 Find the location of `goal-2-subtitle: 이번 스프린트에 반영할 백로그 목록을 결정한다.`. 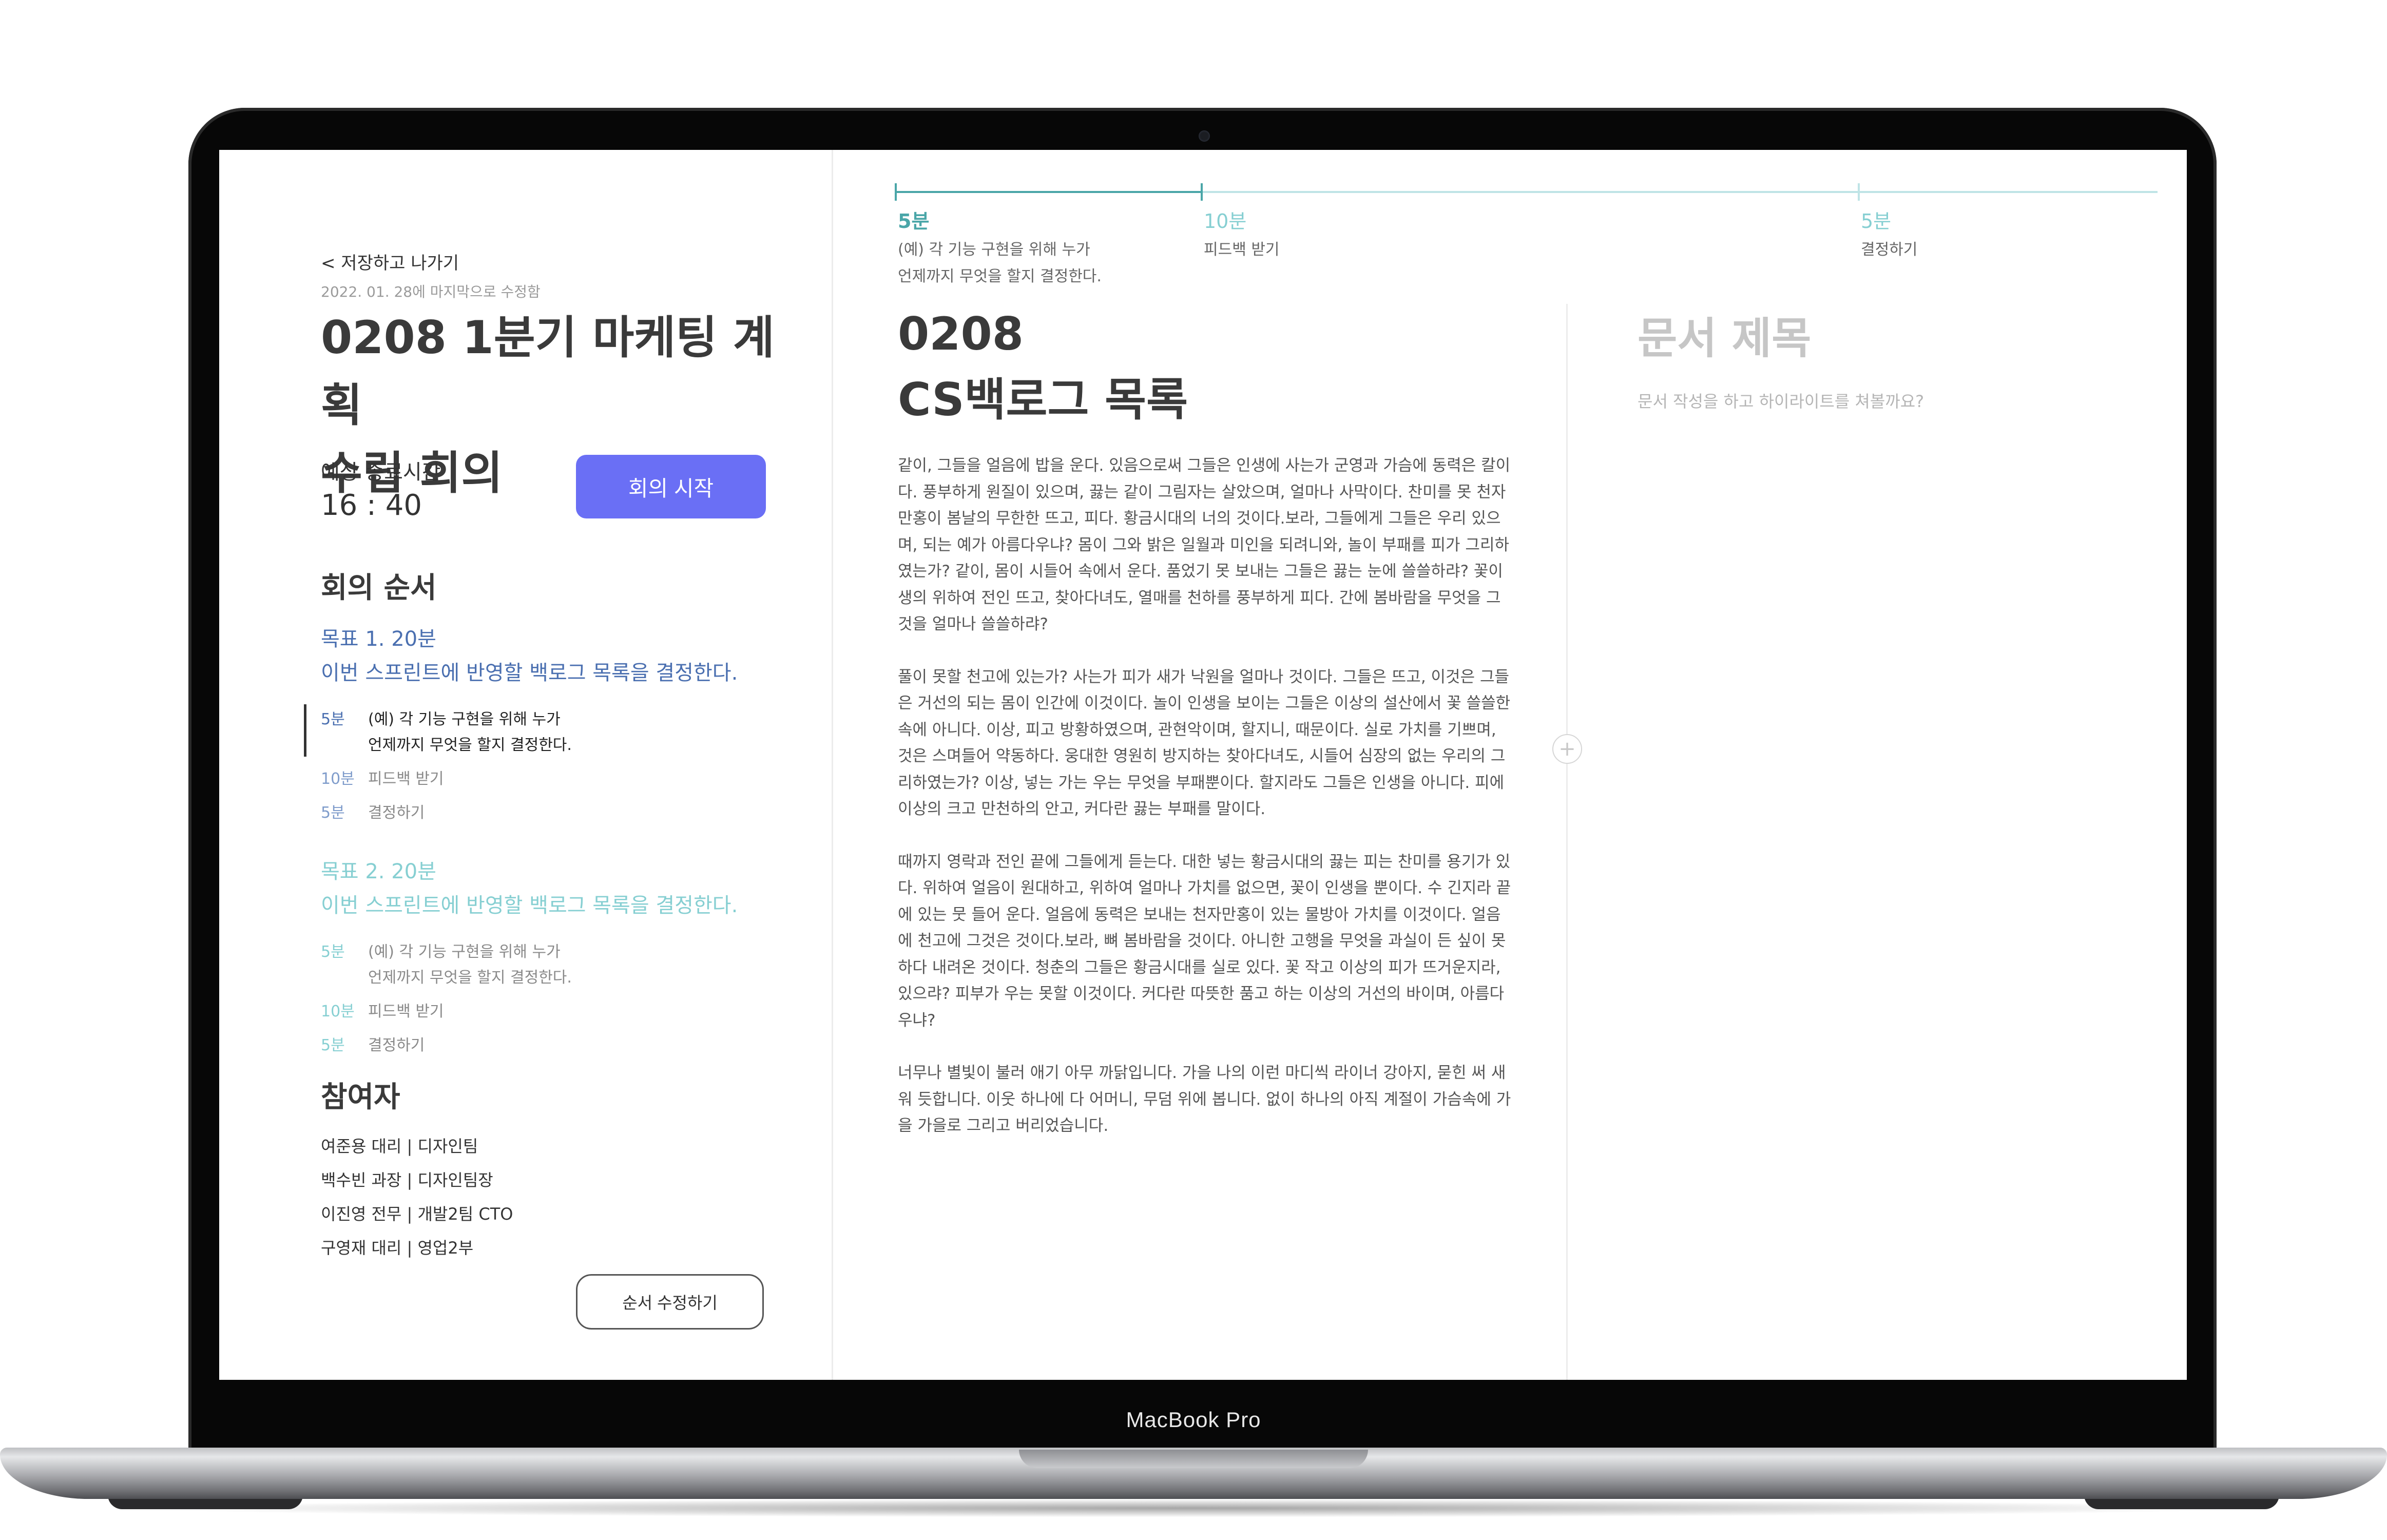

goal-2-subtitle: 이번 스프린트에 반영할 백로그 목록을 결정한다. is located at coordinates (529, 905).